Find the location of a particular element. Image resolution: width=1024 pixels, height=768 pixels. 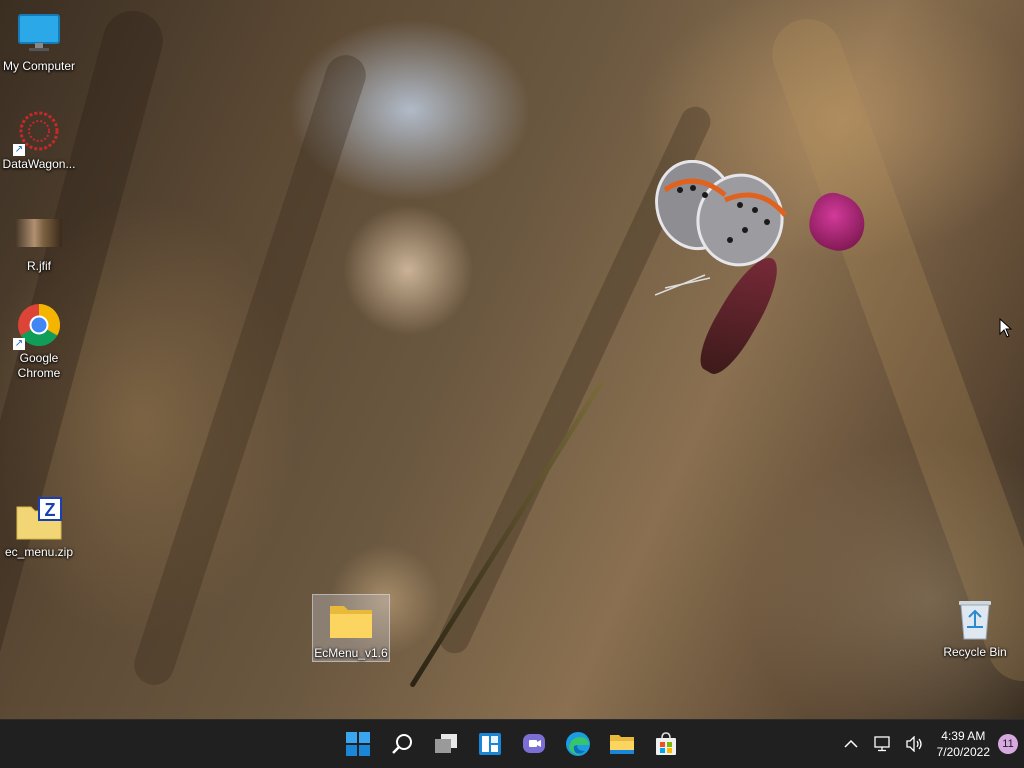

chat-button is located at coordinates (534, 744).